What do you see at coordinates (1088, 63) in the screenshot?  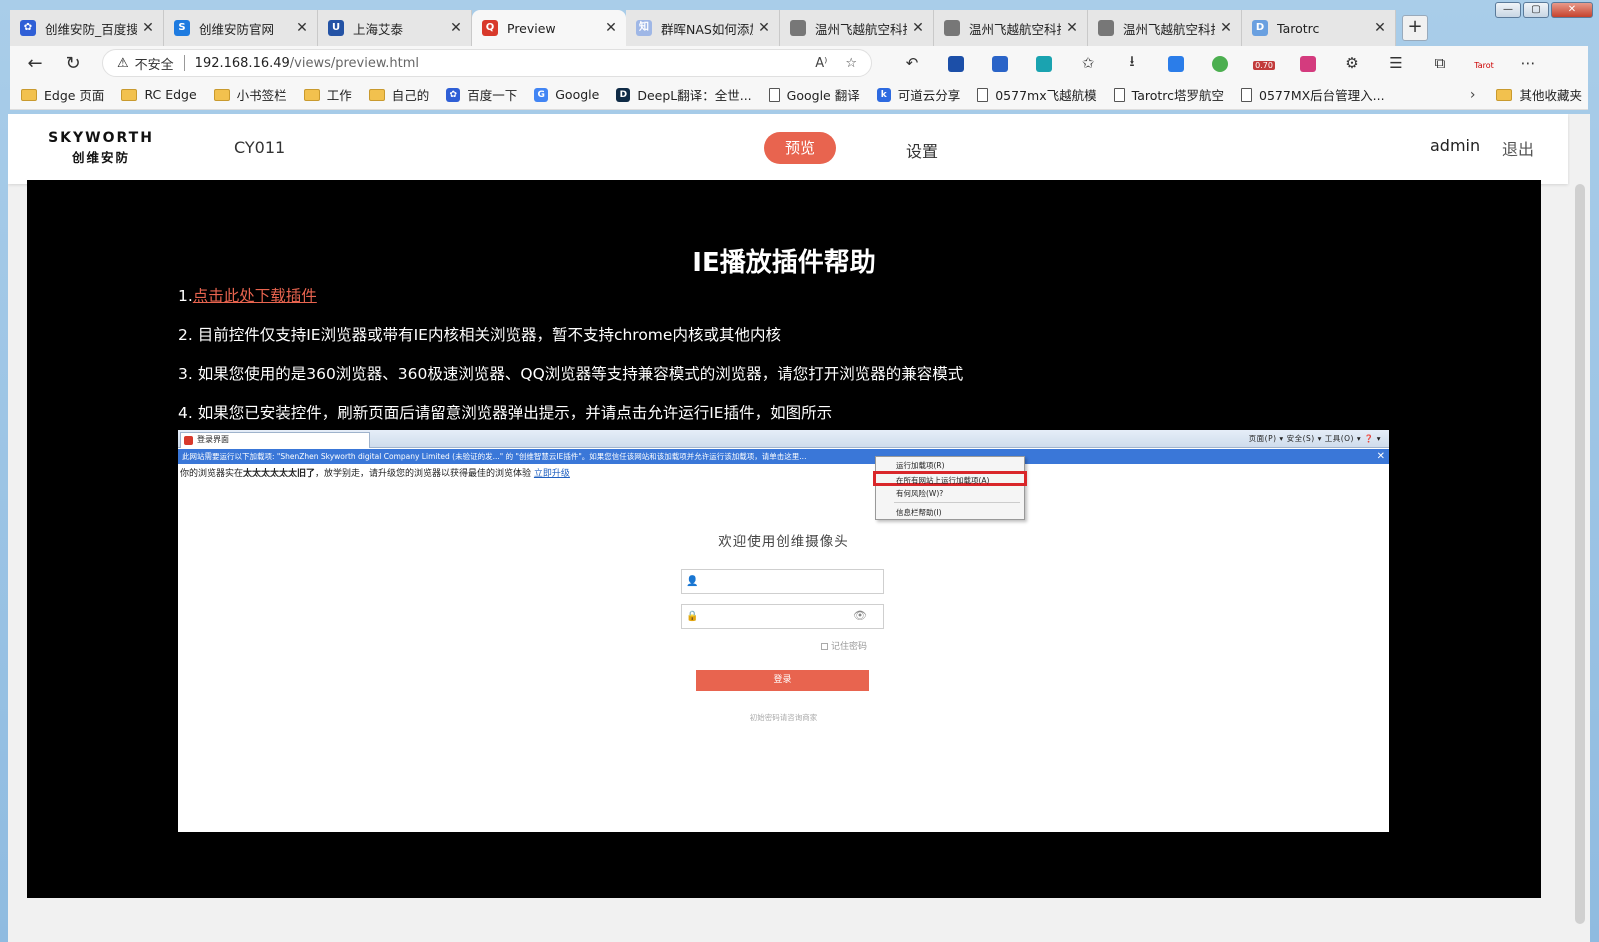 I see `extension-4-icon: ✩` at bounding box center [1088, 63].